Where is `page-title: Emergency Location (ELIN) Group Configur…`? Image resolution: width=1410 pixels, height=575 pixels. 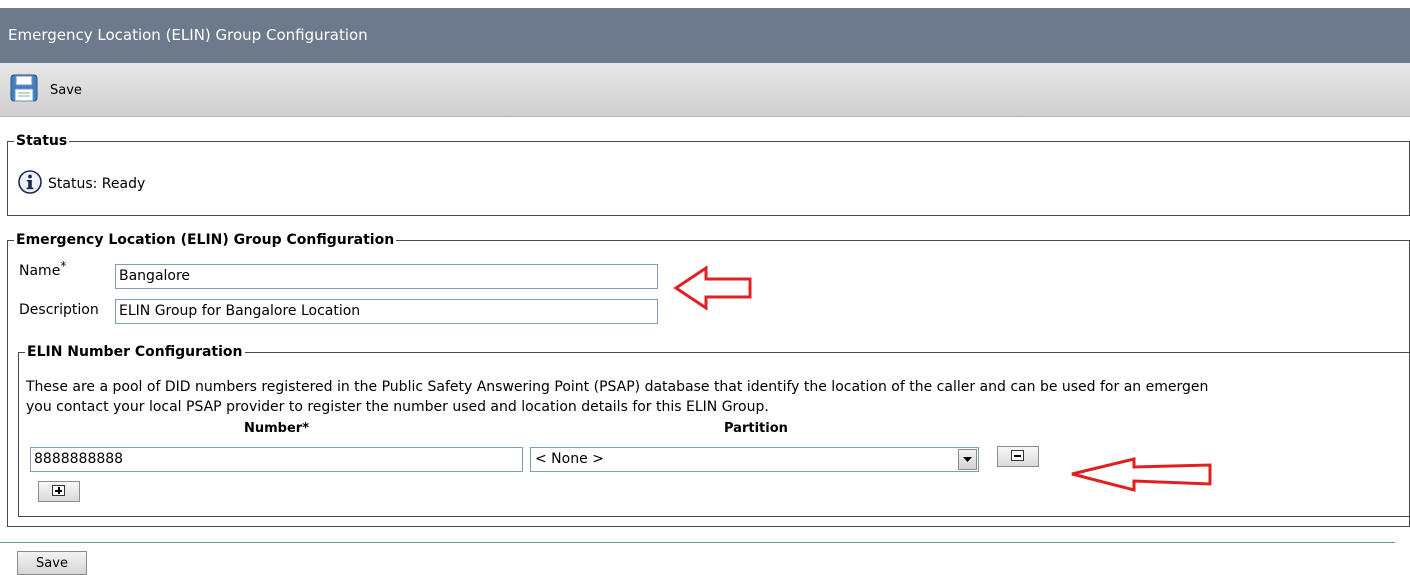 page-title: Emergency Location (ELIN) Group Configur… is located at coordinates (705, 35).